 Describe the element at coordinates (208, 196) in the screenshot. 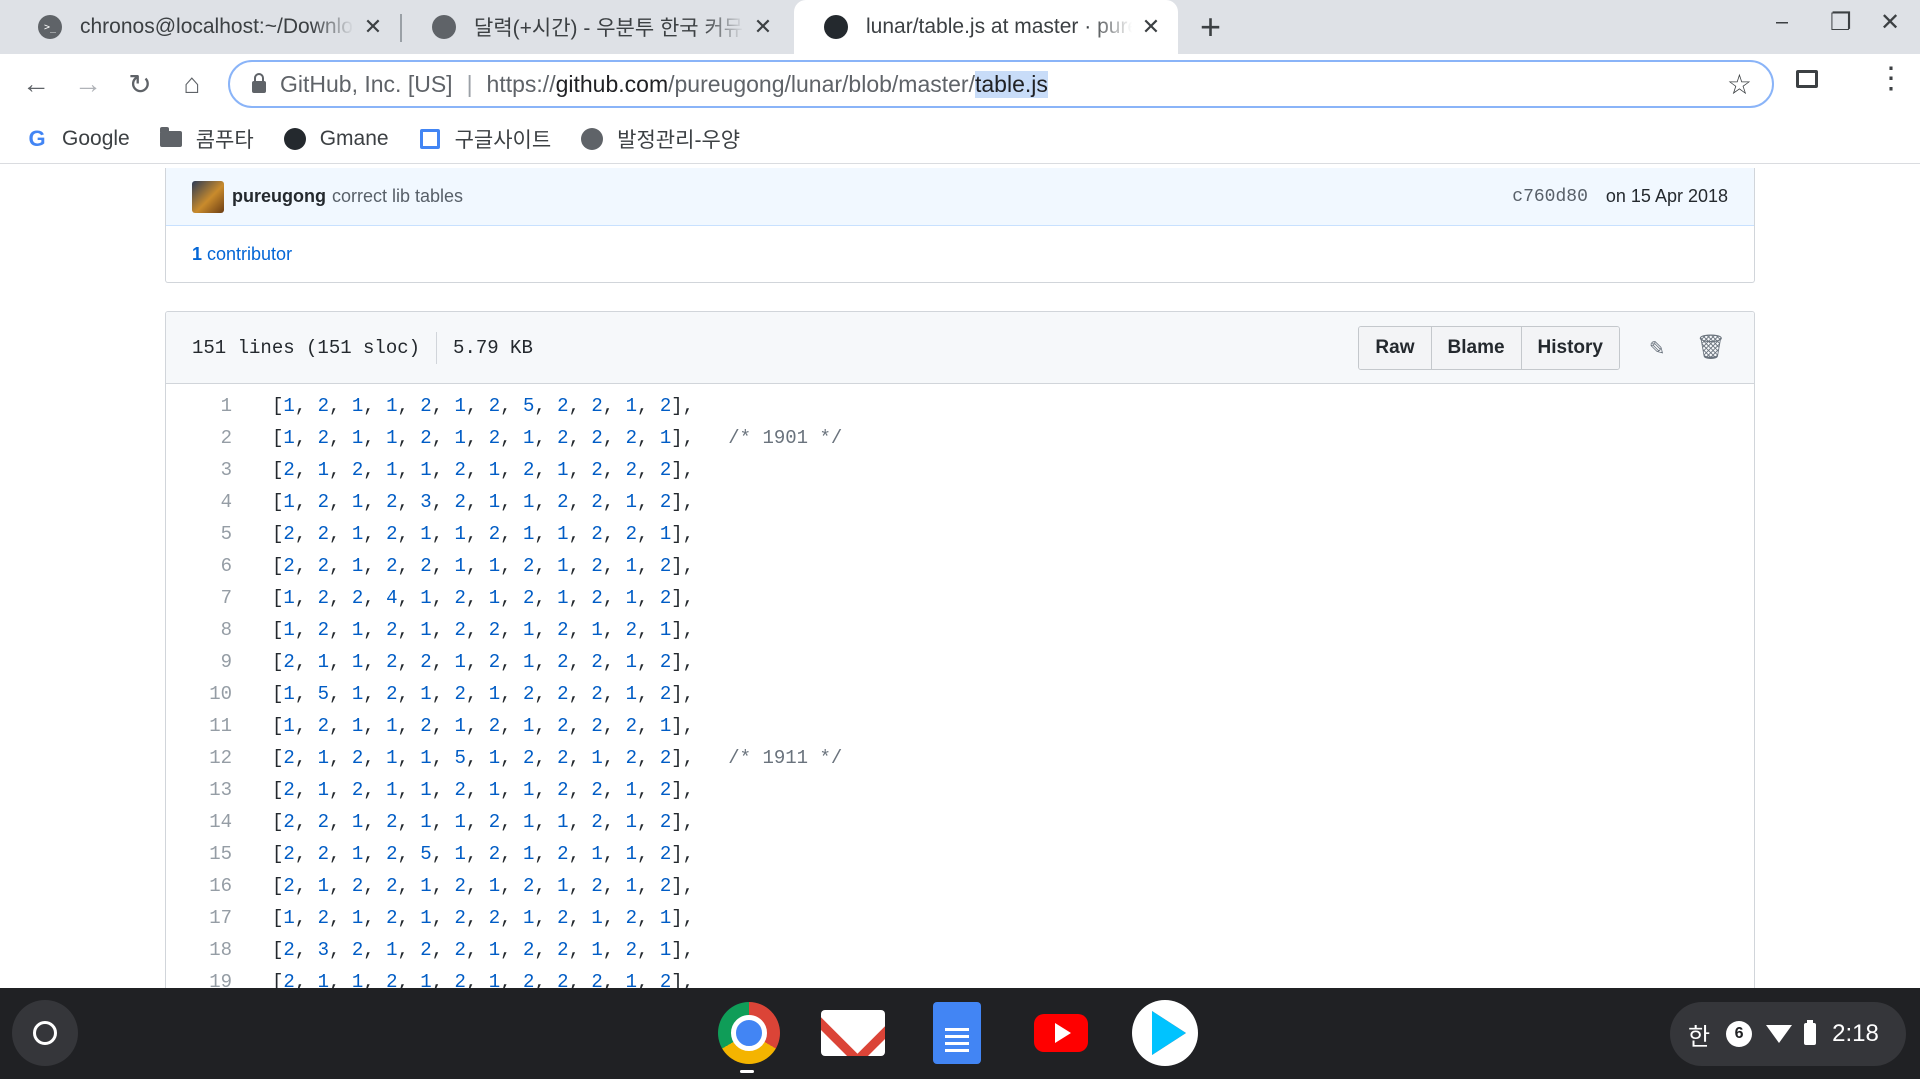

I see `avatar` at that location.